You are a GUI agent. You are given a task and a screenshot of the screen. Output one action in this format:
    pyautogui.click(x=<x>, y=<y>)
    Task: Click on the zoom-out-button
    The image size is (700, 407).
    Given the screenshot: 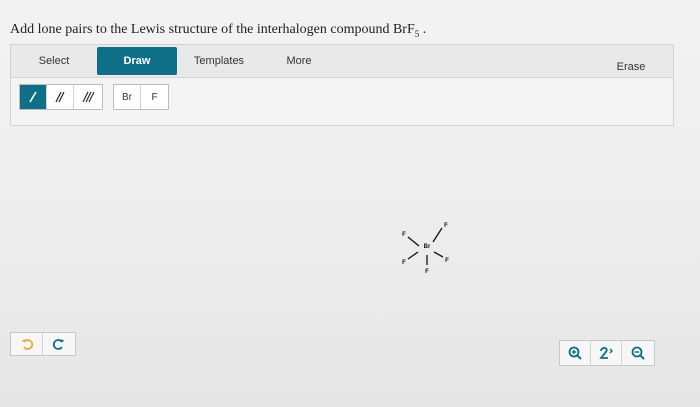 What is the action you would take?
    pyautogui.click(x=637, y=353)
    